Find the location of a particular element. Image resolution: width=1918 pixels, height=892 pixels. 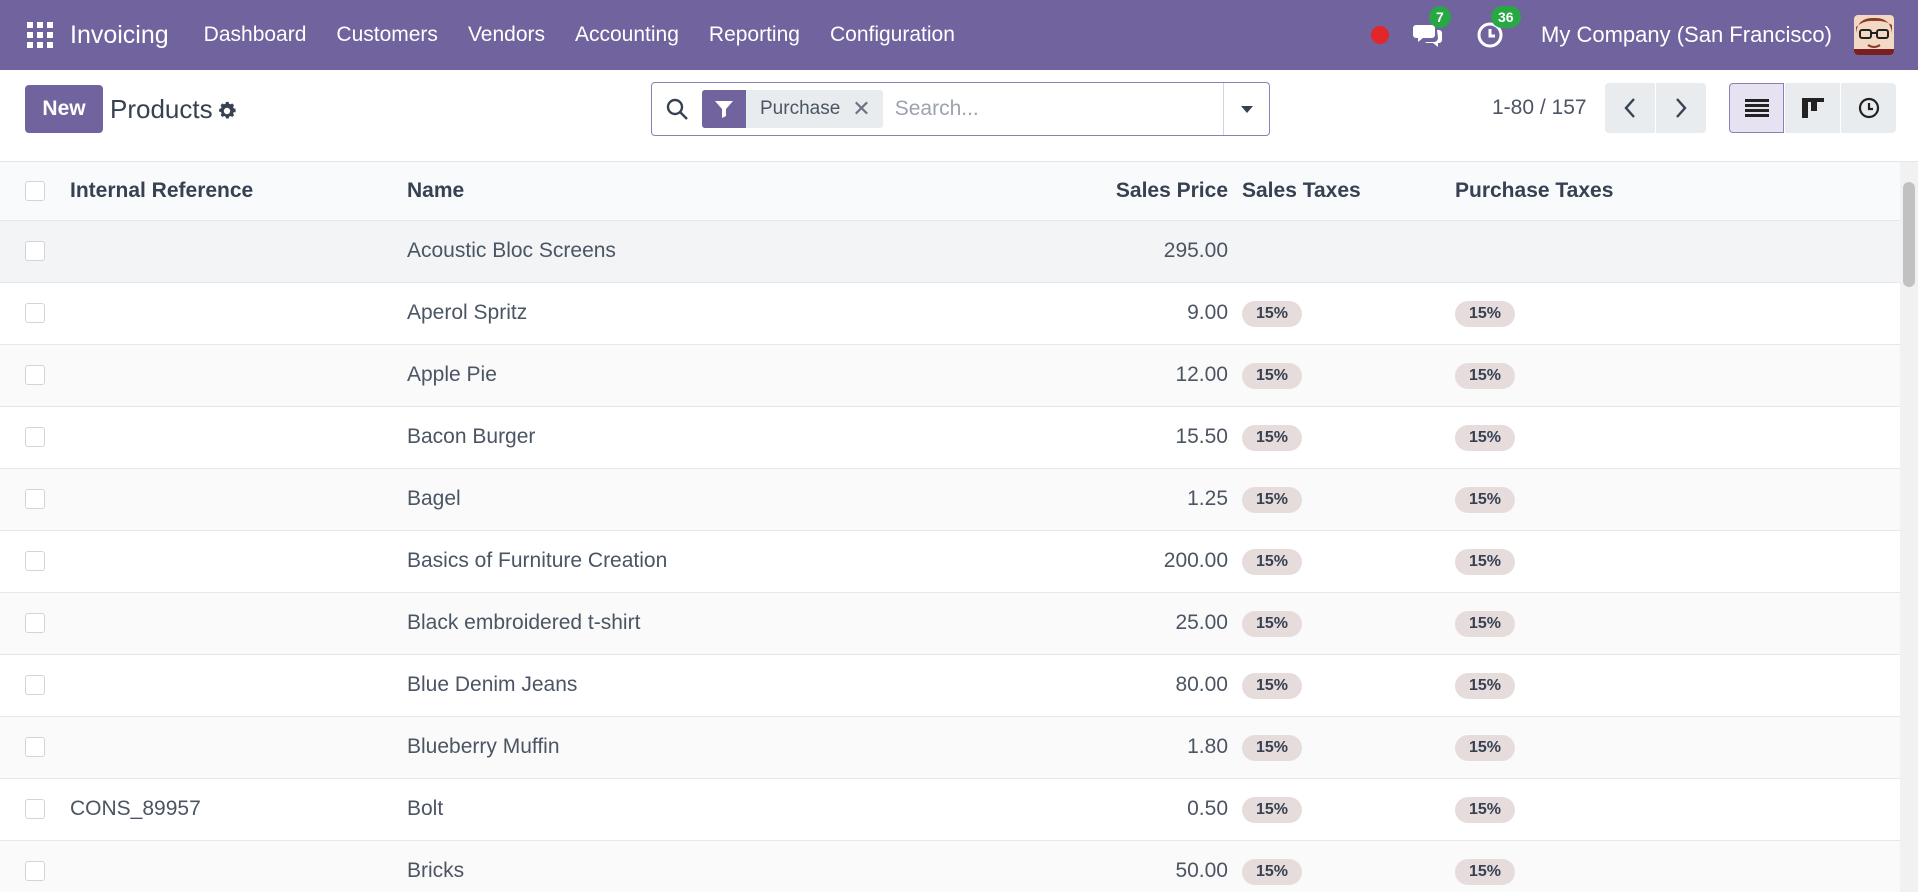

list-view-button is located at coordinates (1756, 108).